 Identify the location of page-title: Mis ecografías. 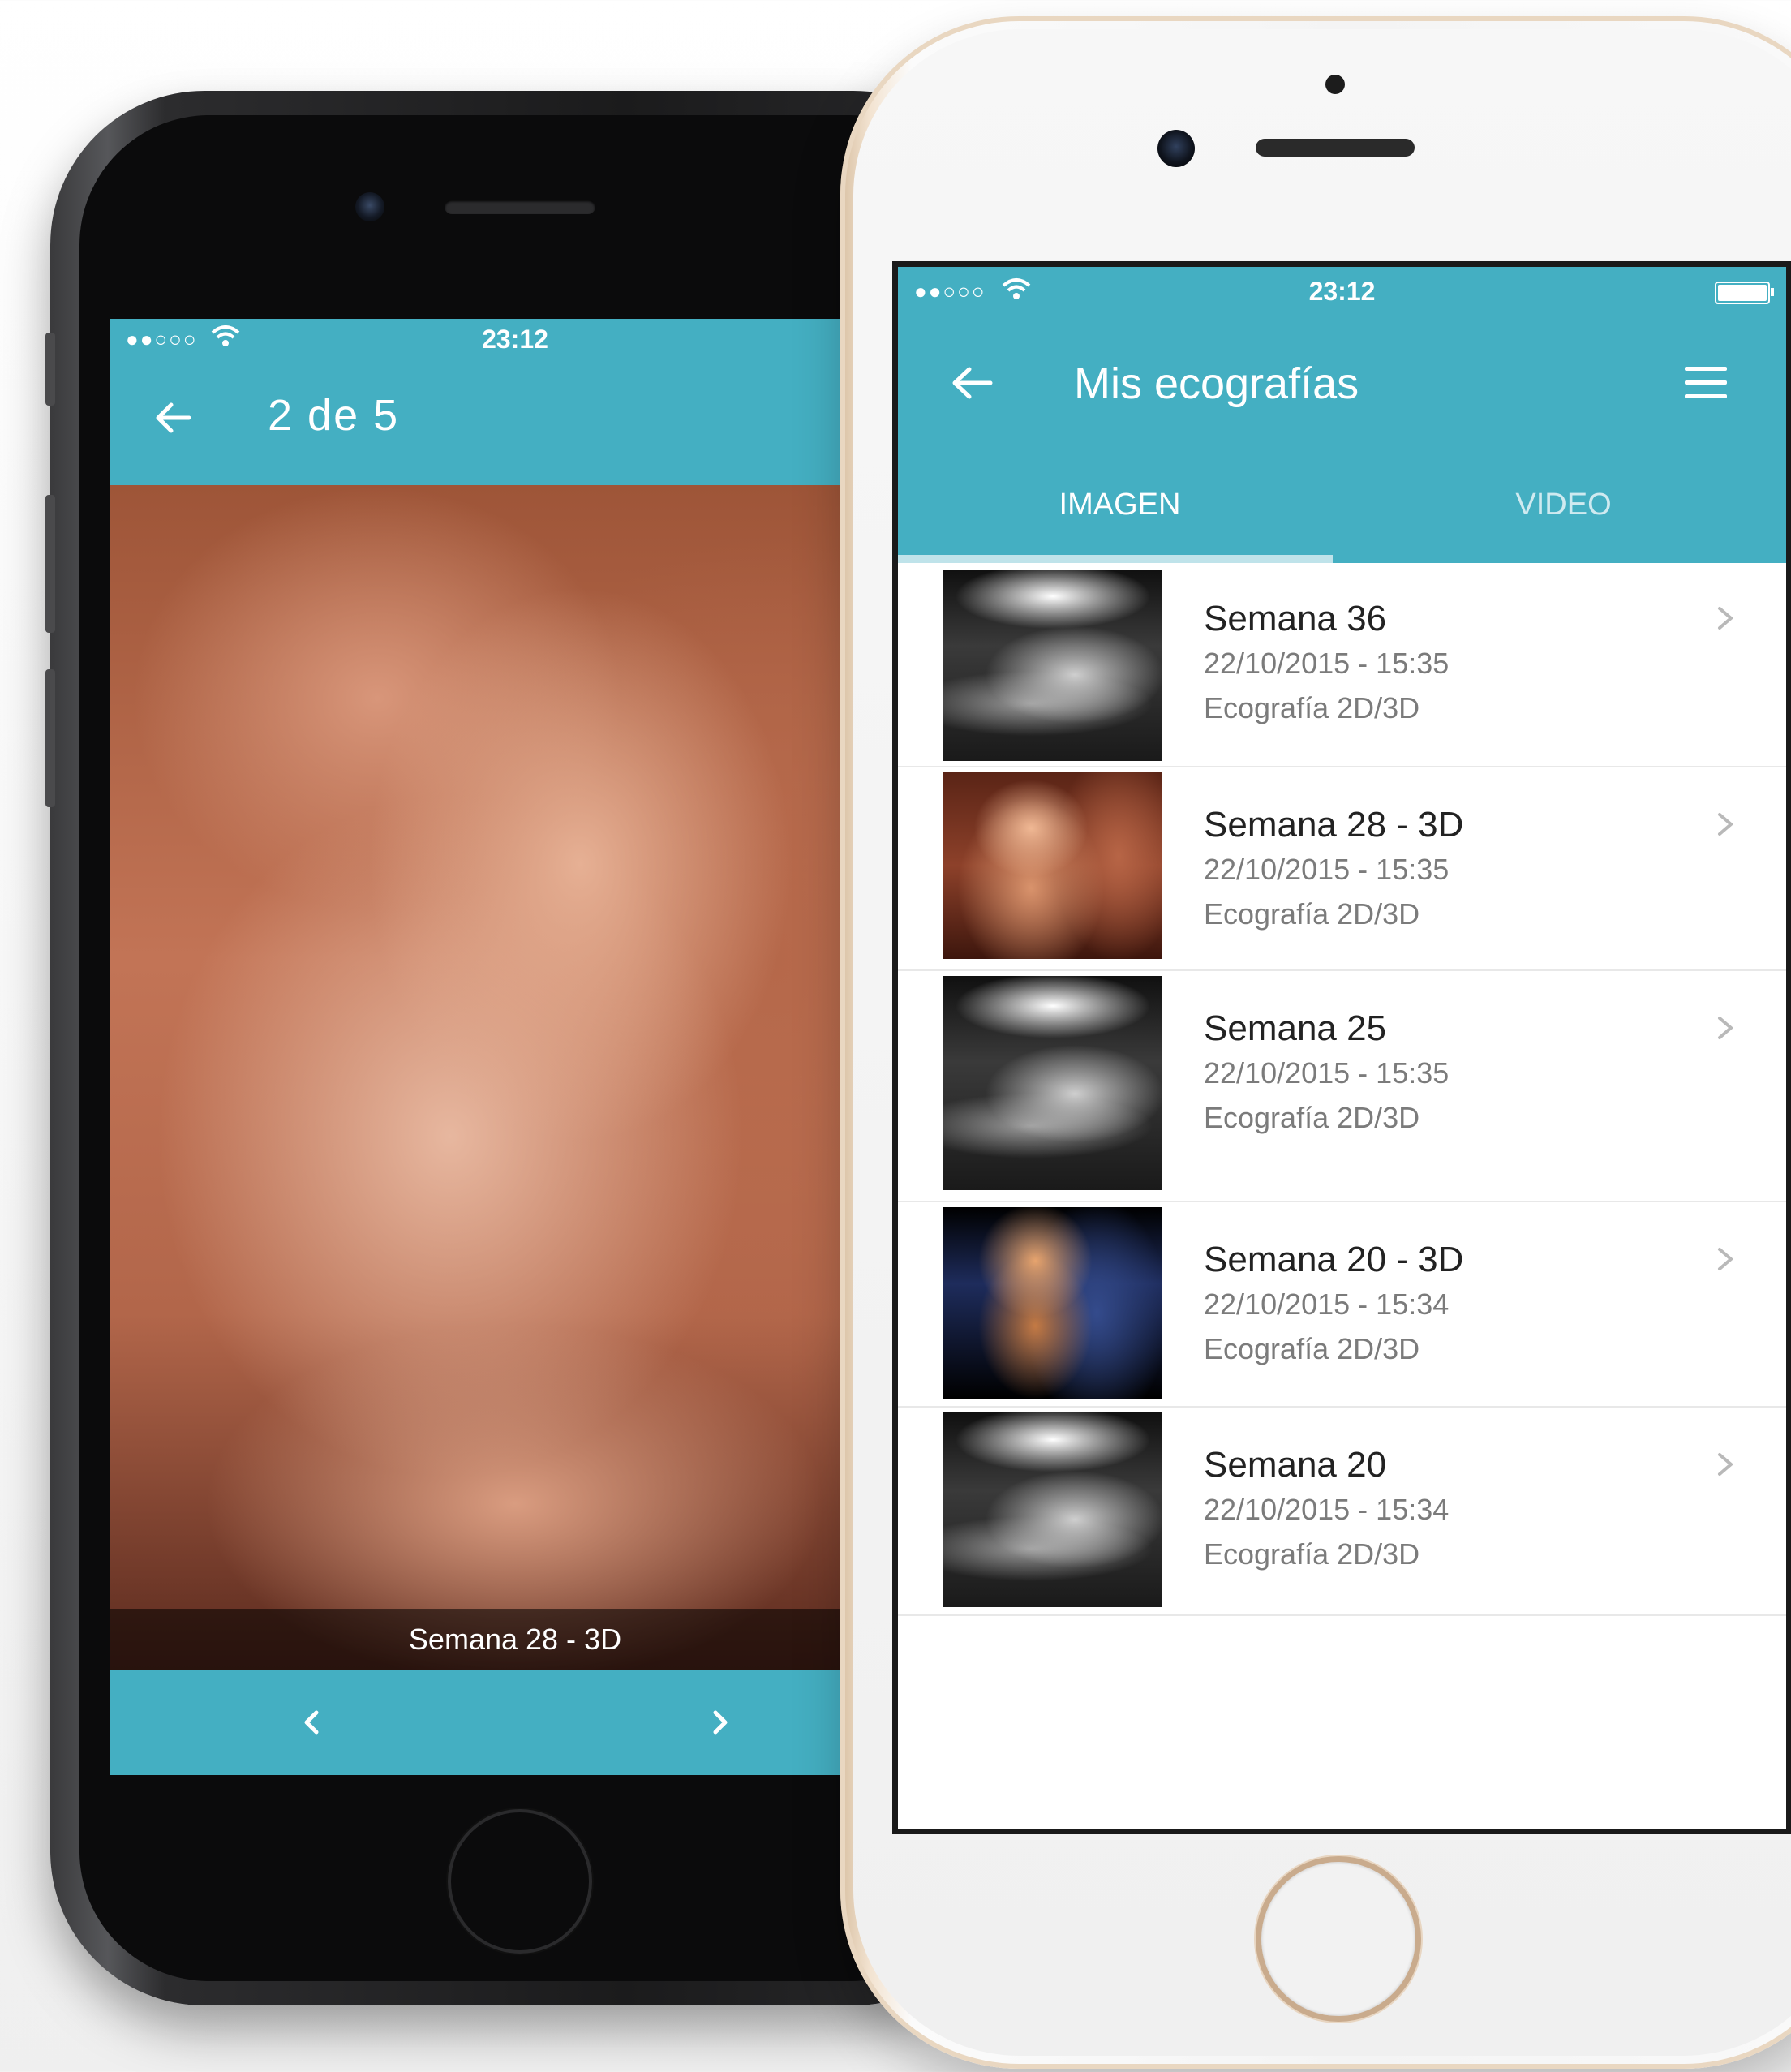
(1216, 383).